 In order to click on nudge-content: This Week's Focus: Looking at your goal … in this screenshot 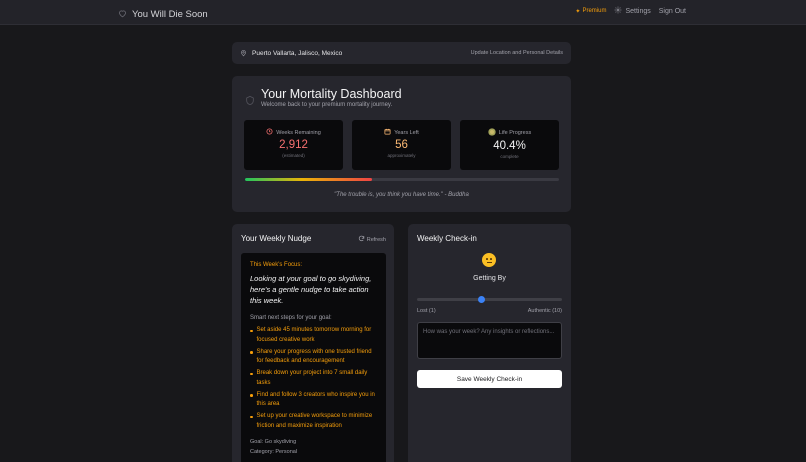, I will do `click(313, 357)`.